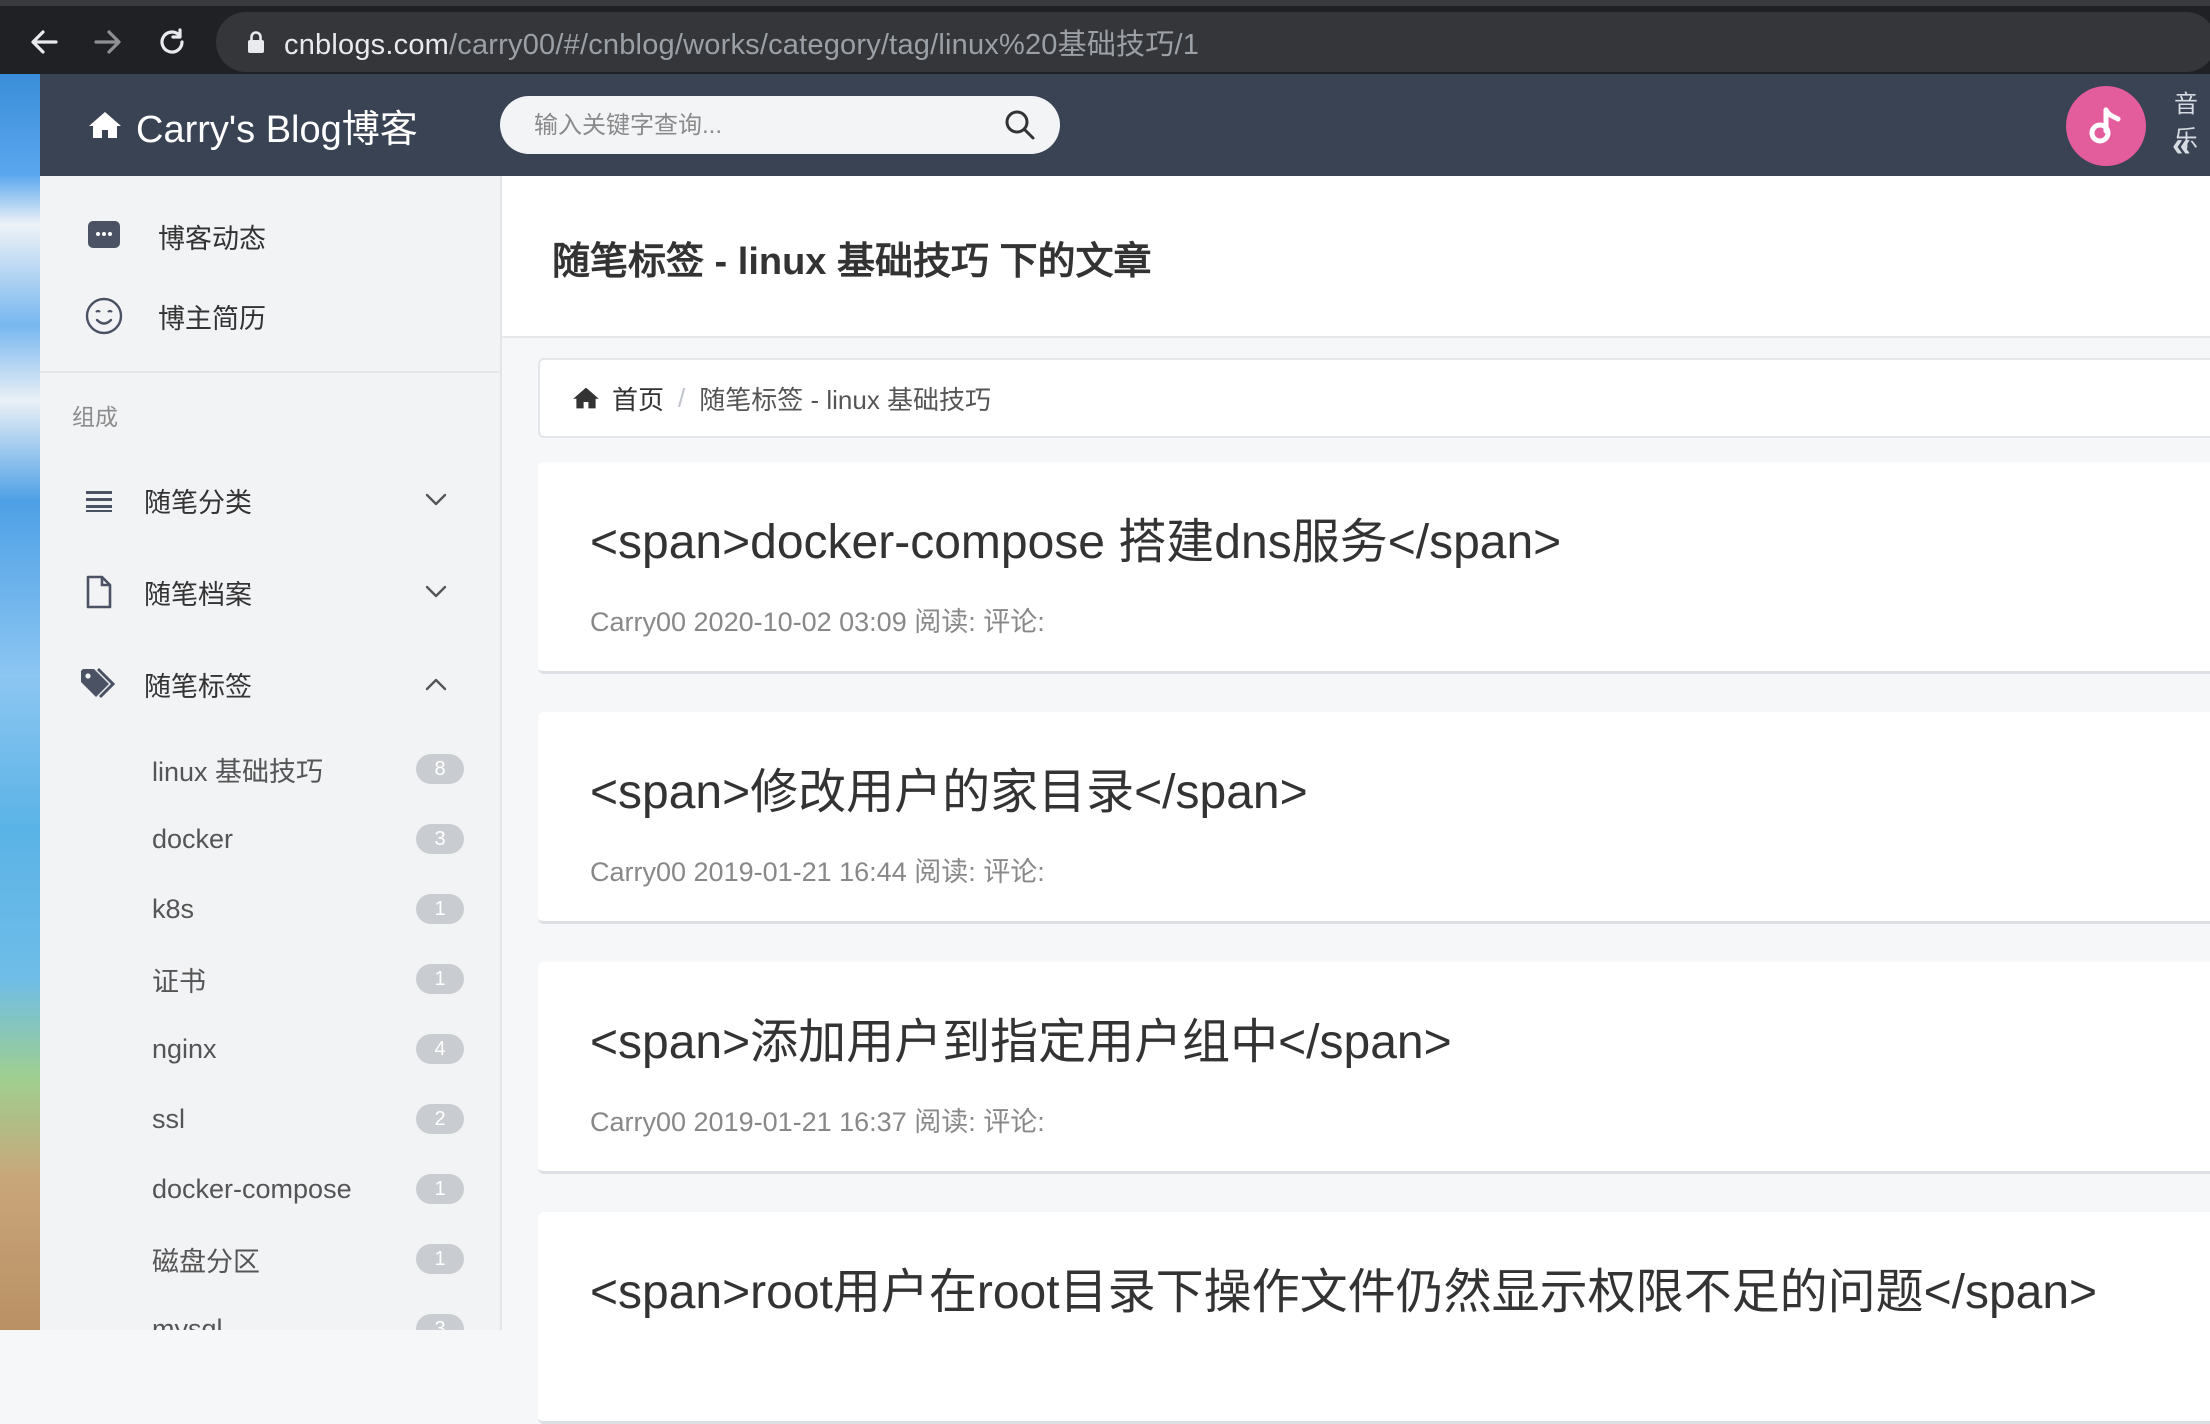 This screenshot has width=2210, height=1424. What do you see at coordinates (440, 1119) in the screenshot?
I see `tag-count-badge: 2` at bounding box center [440, 1119].